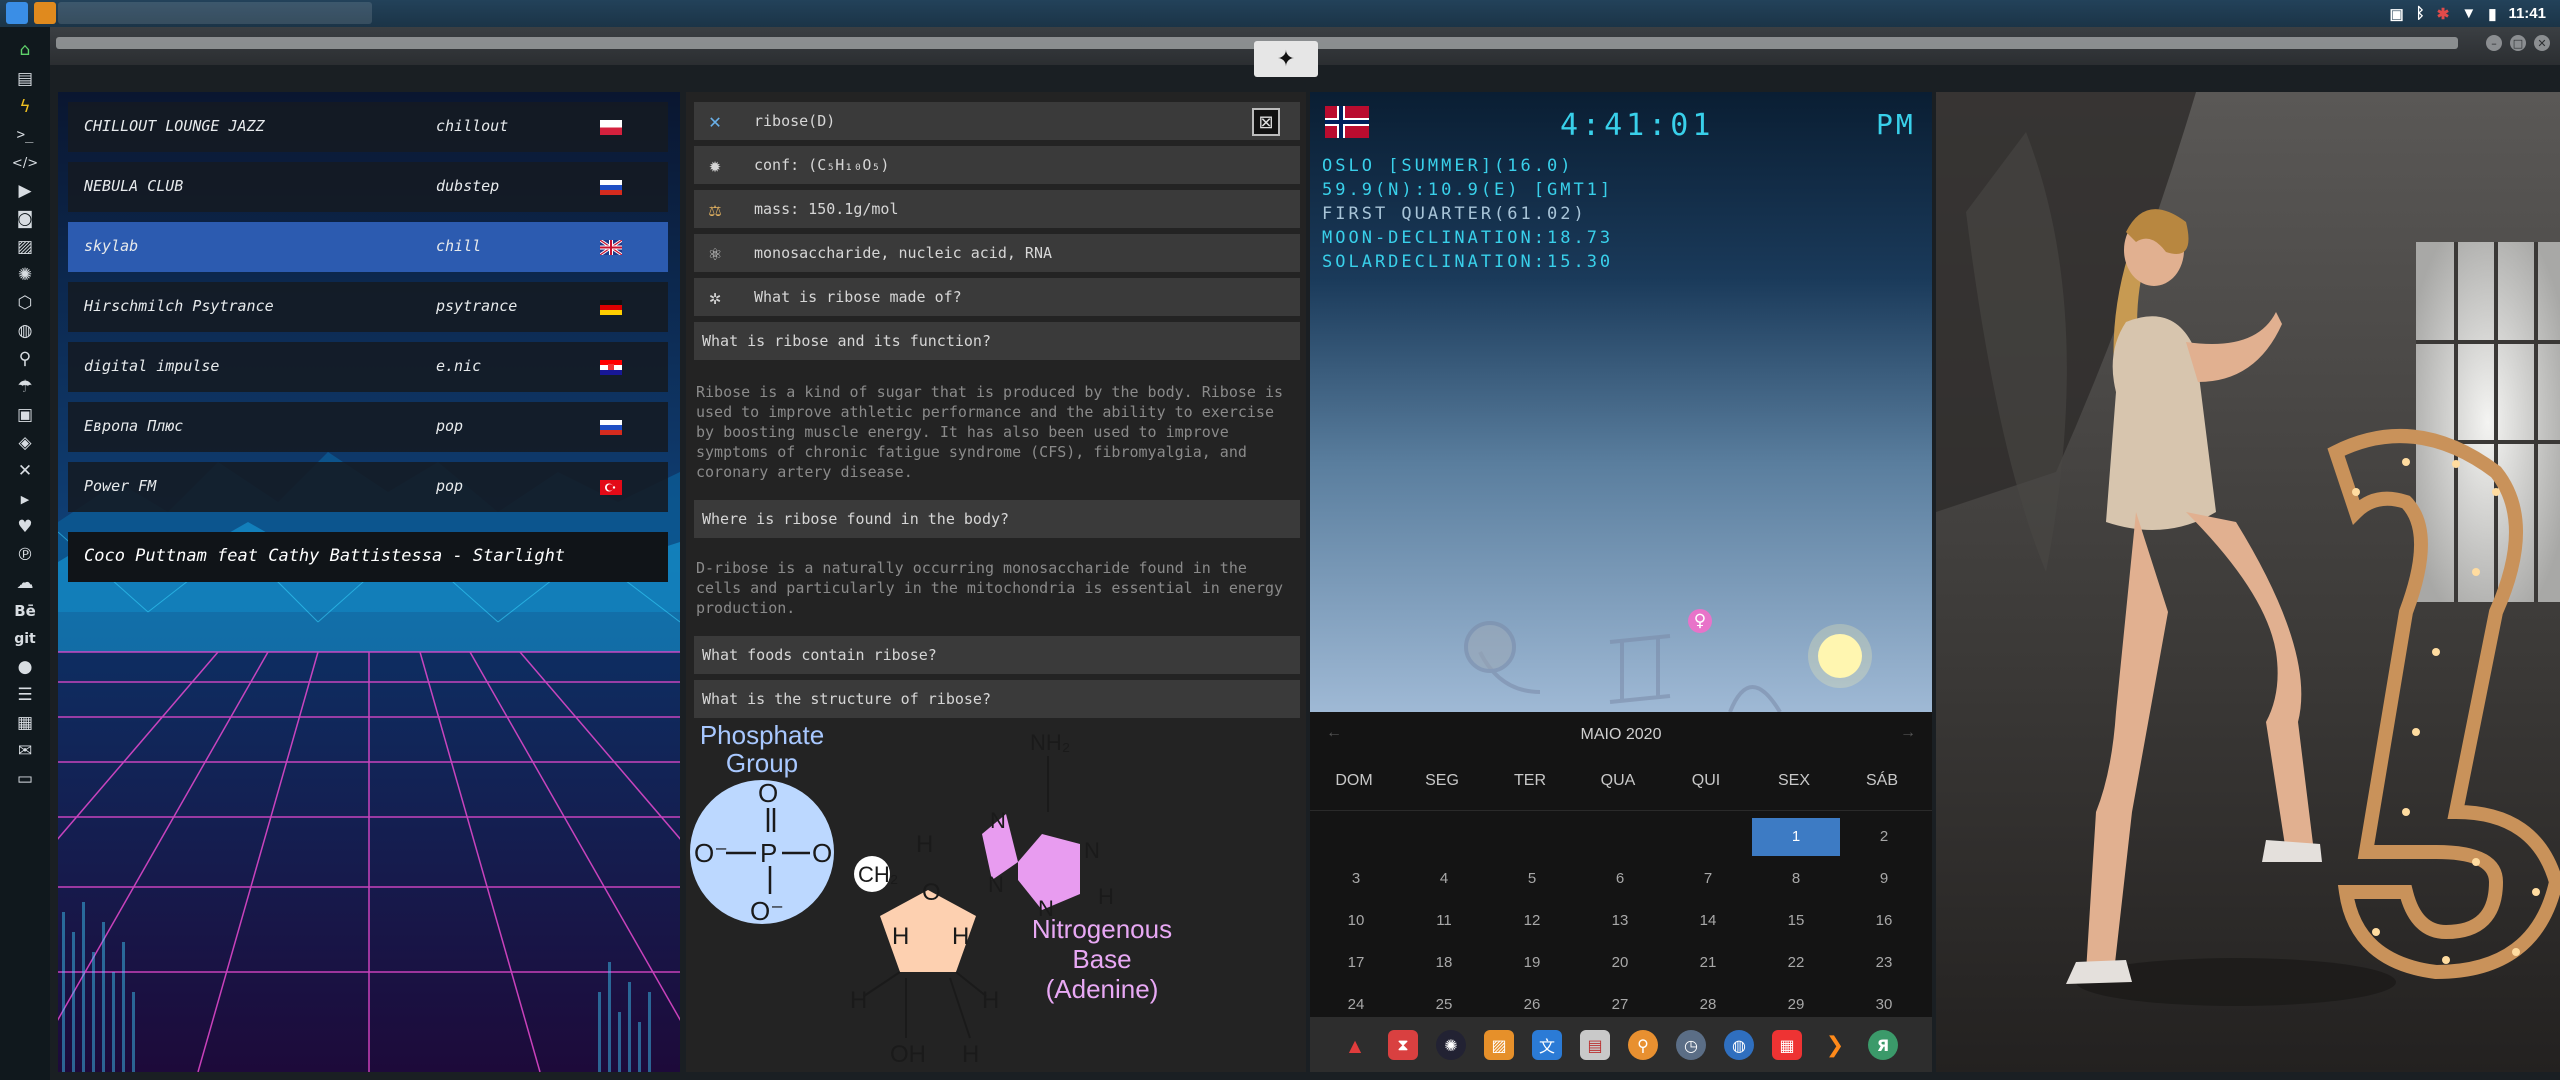 This screenshot has width=2560, height=1080. I want to click on station-row: NEBULA CLUB dubstep, so click(368, 187).